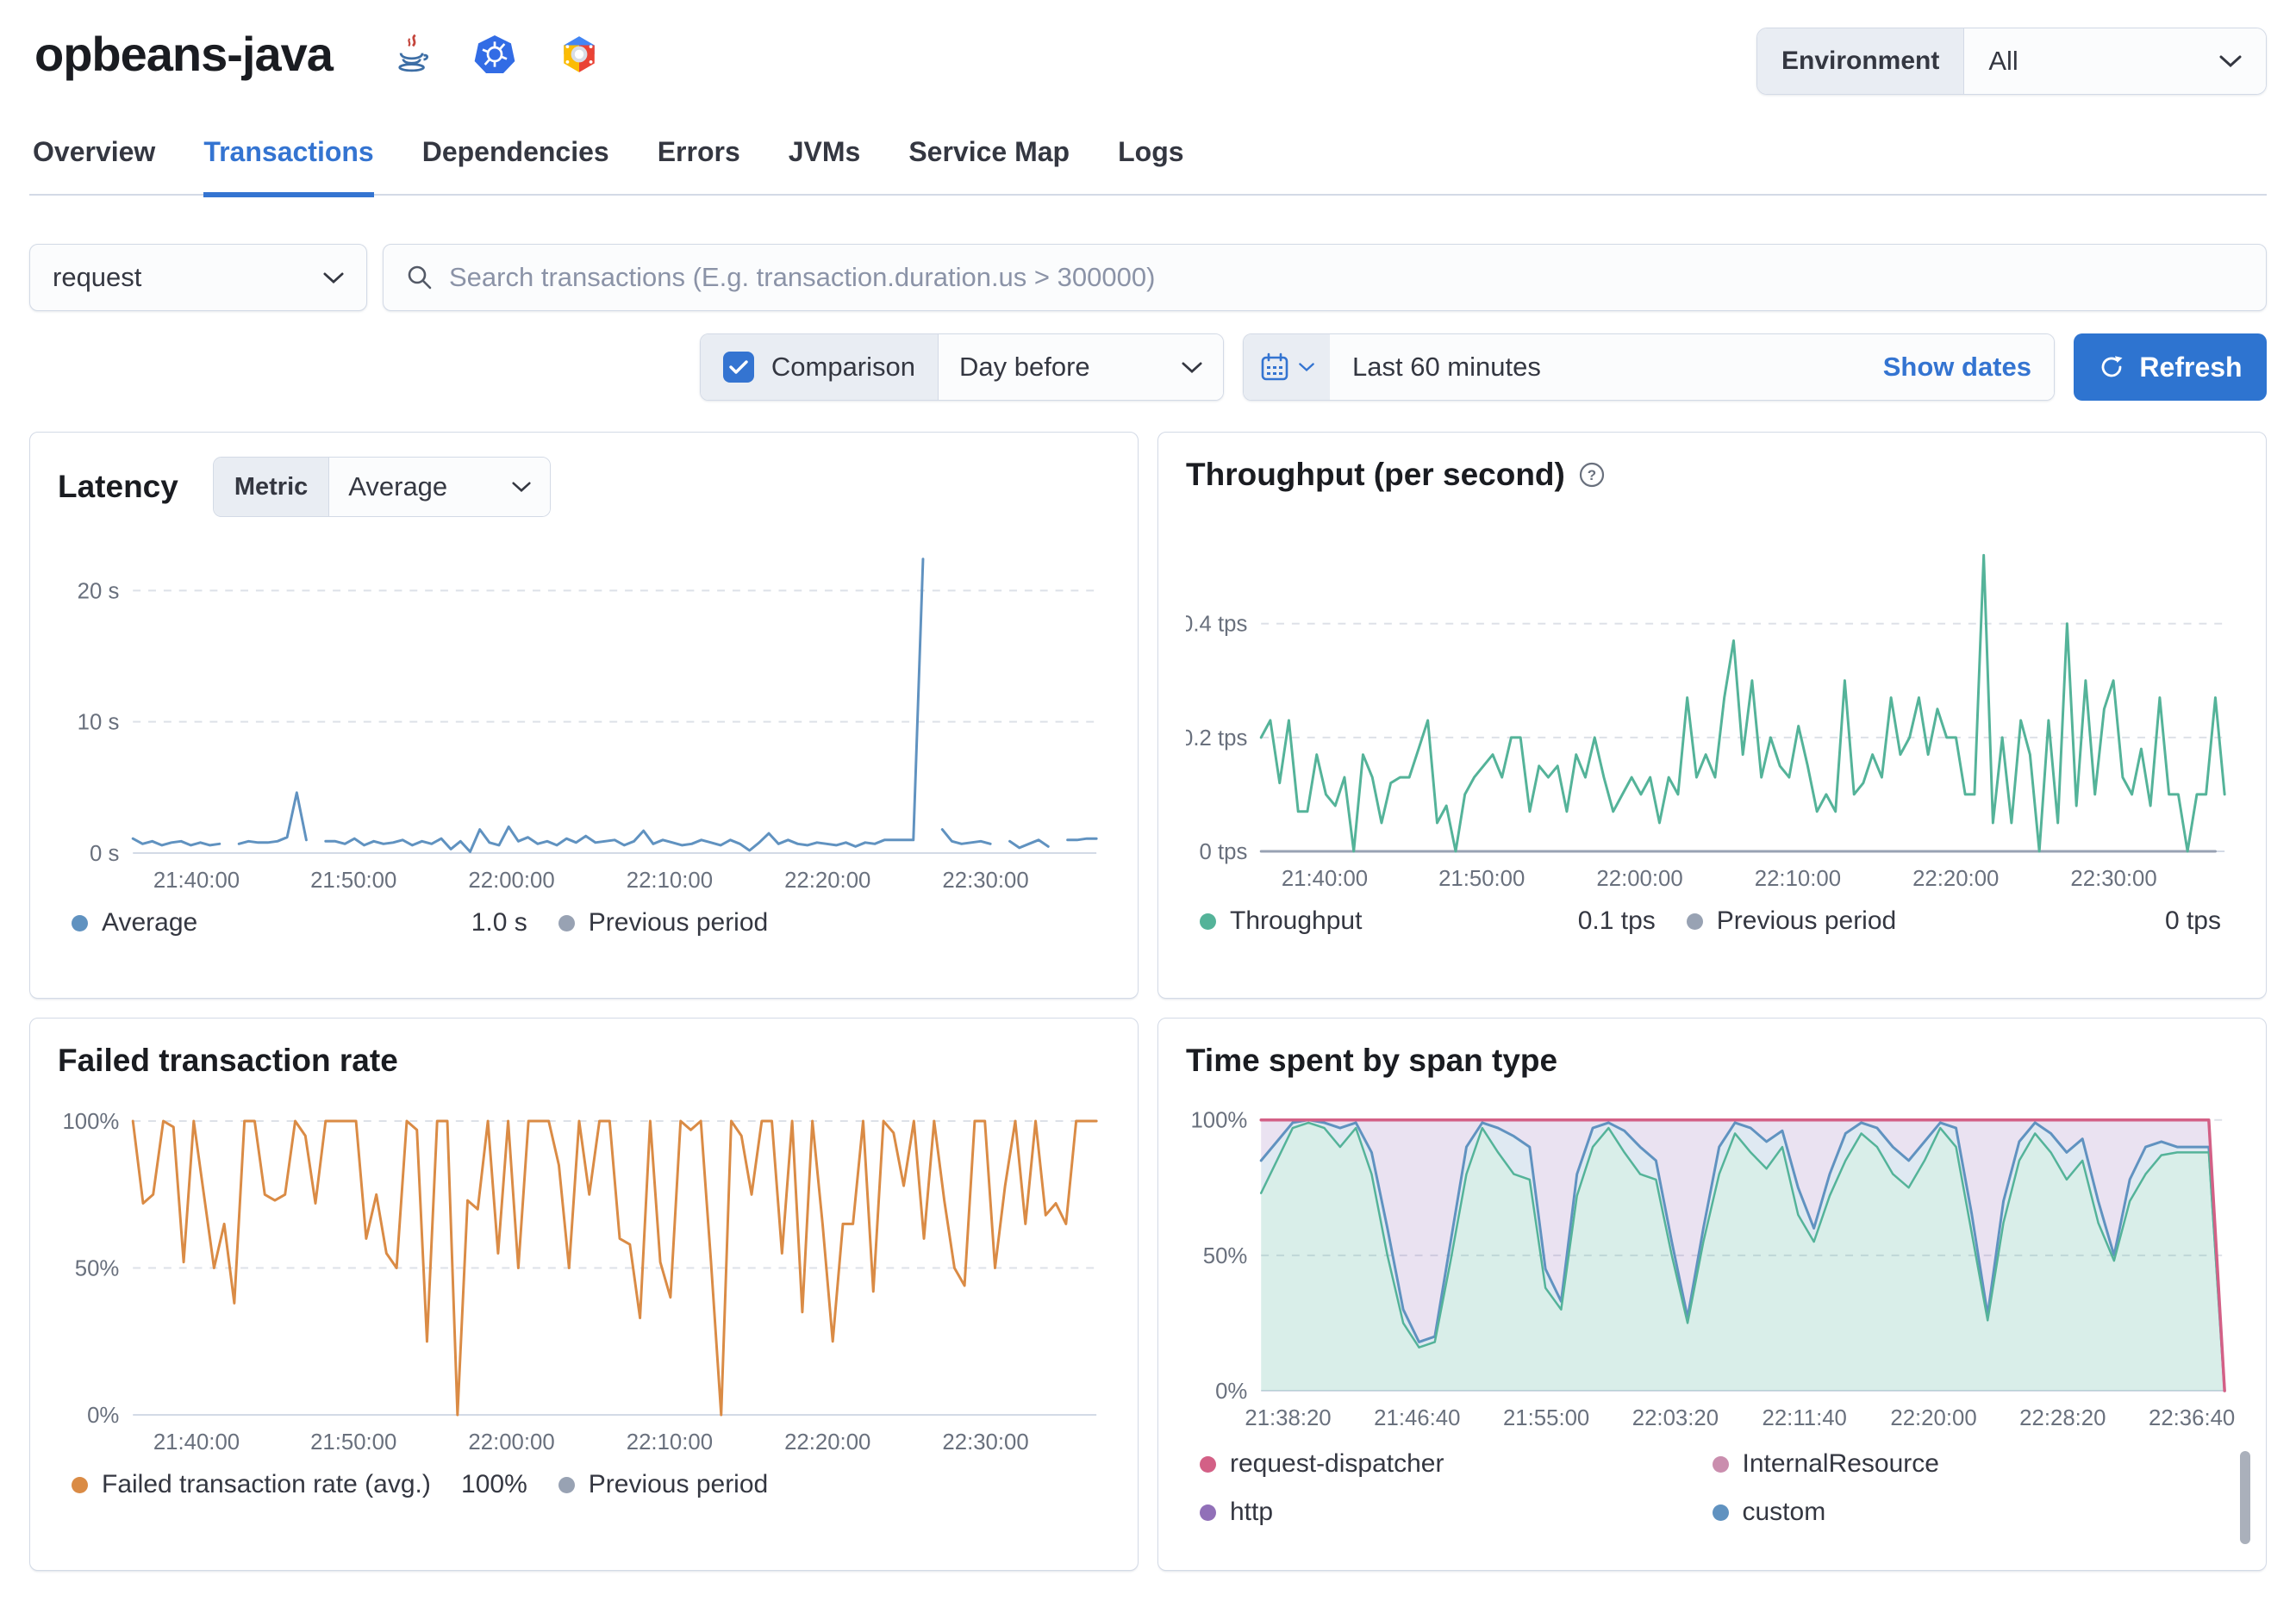 This screenshot has height=1601, width=2296. I want to click on environment-label: Environment, so click(1861, 61).